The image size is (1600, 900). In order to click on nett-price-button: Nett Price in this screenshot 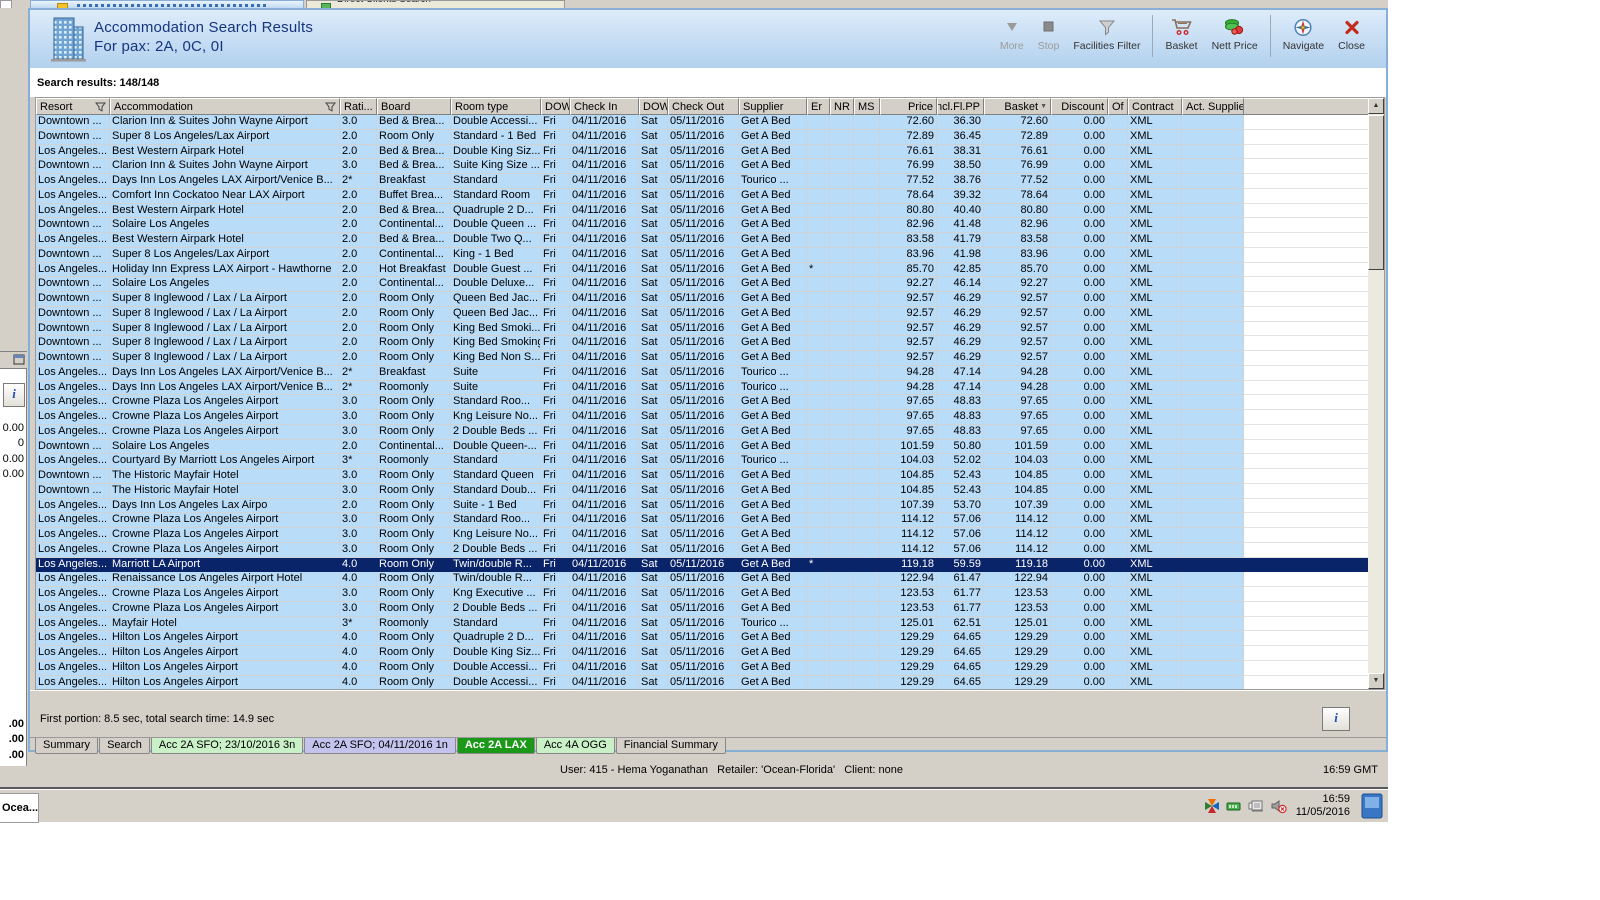, I will do `click(1235, 32)`.